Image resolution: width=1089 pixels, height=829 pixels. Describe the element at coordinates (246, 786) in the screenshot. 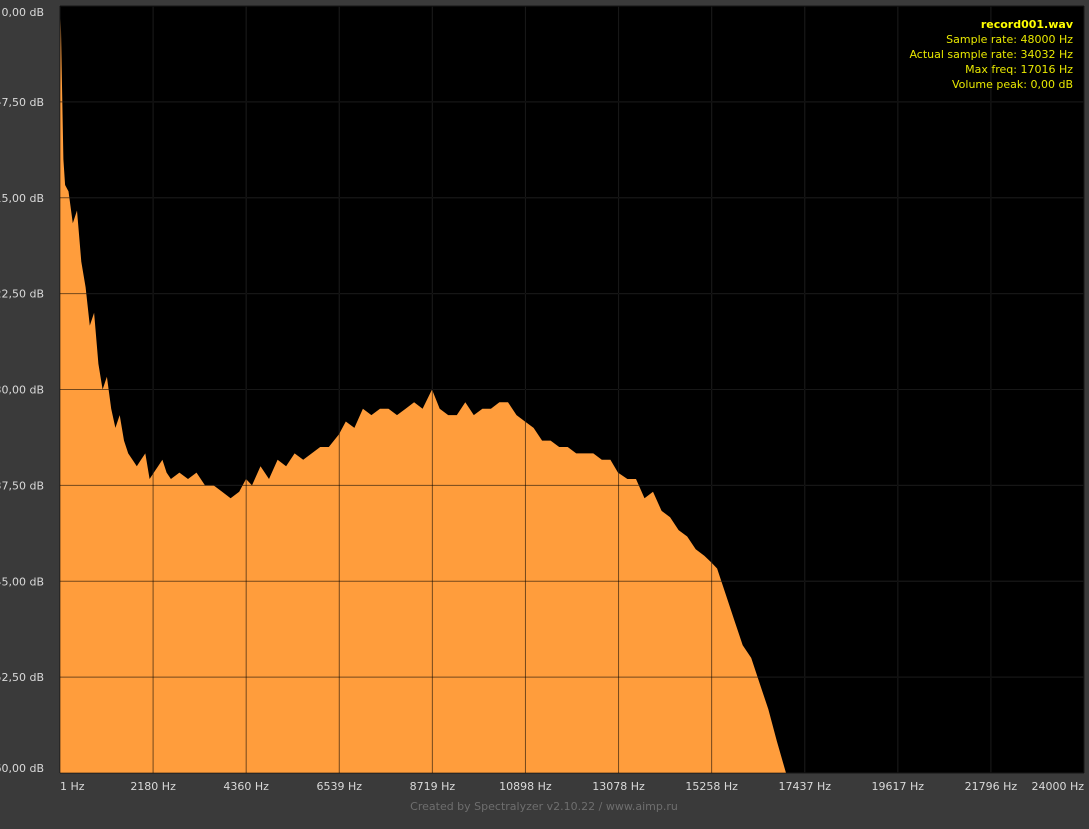

I see `x-tick-label: 4360 Hz` at that location.